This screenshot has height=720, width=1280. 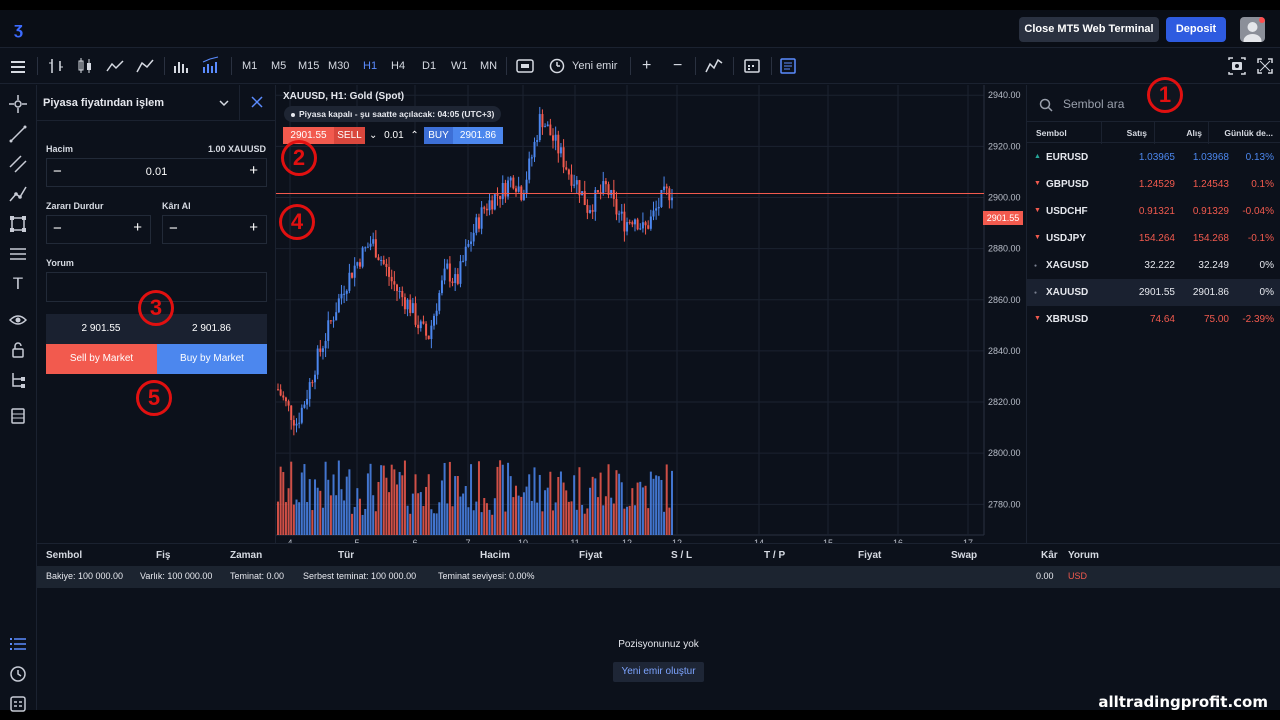 I want to click on deposit-button: Deposit, so click(x=1196, y=29).